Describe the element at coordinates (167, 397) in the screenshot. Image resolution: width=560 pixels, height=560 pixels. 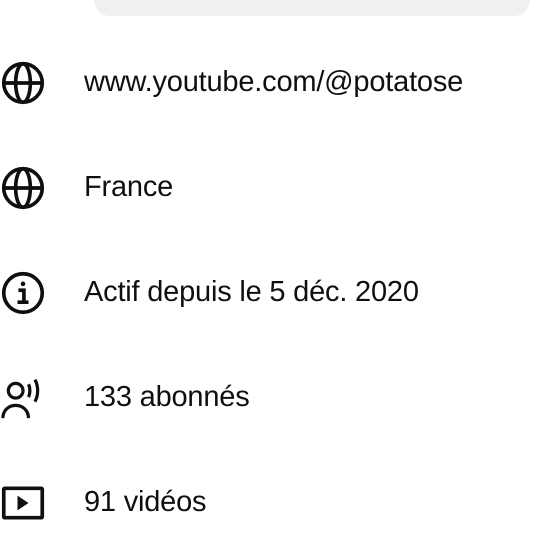
I see `detail-text: 133 abonnés` at that location.